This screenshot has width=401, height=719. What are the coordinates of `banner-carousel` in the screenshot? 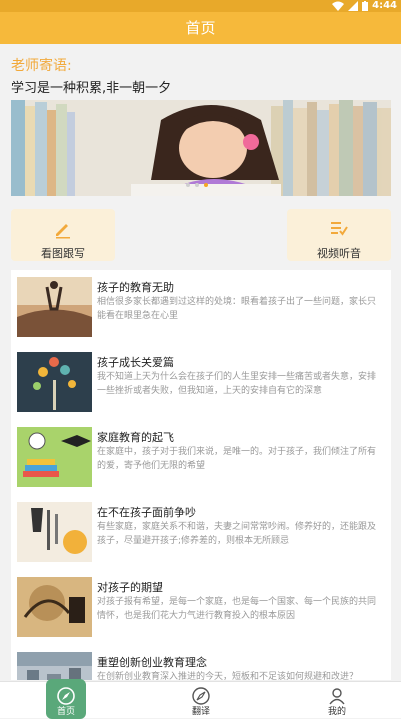 It's located at (201, 148).